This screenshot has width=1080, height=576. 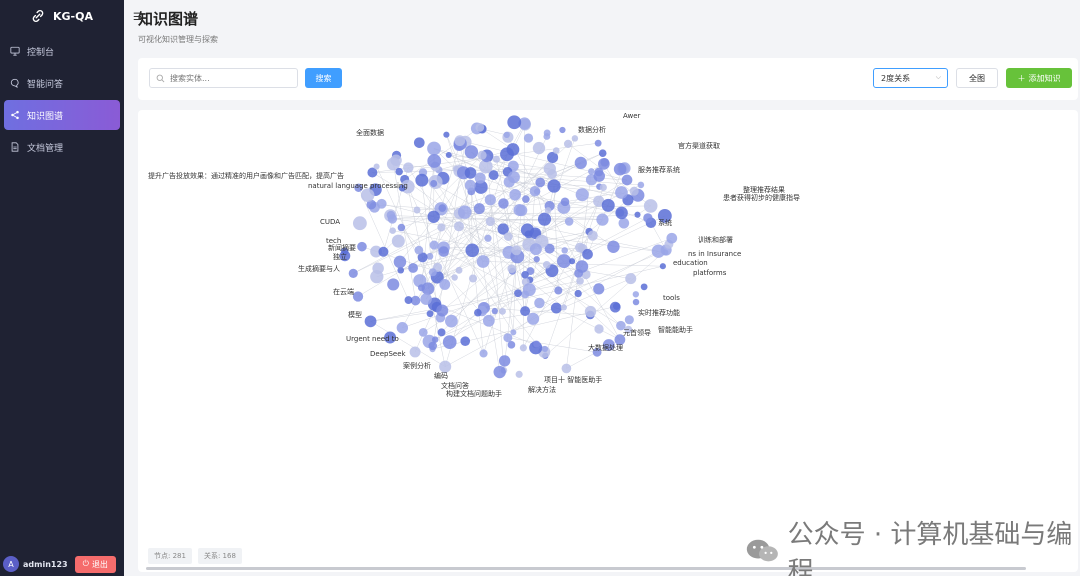 What do you see at coordinates (15, 51) in the screenshot?
I see `monitor-icon` at bounding box center [15, 51].